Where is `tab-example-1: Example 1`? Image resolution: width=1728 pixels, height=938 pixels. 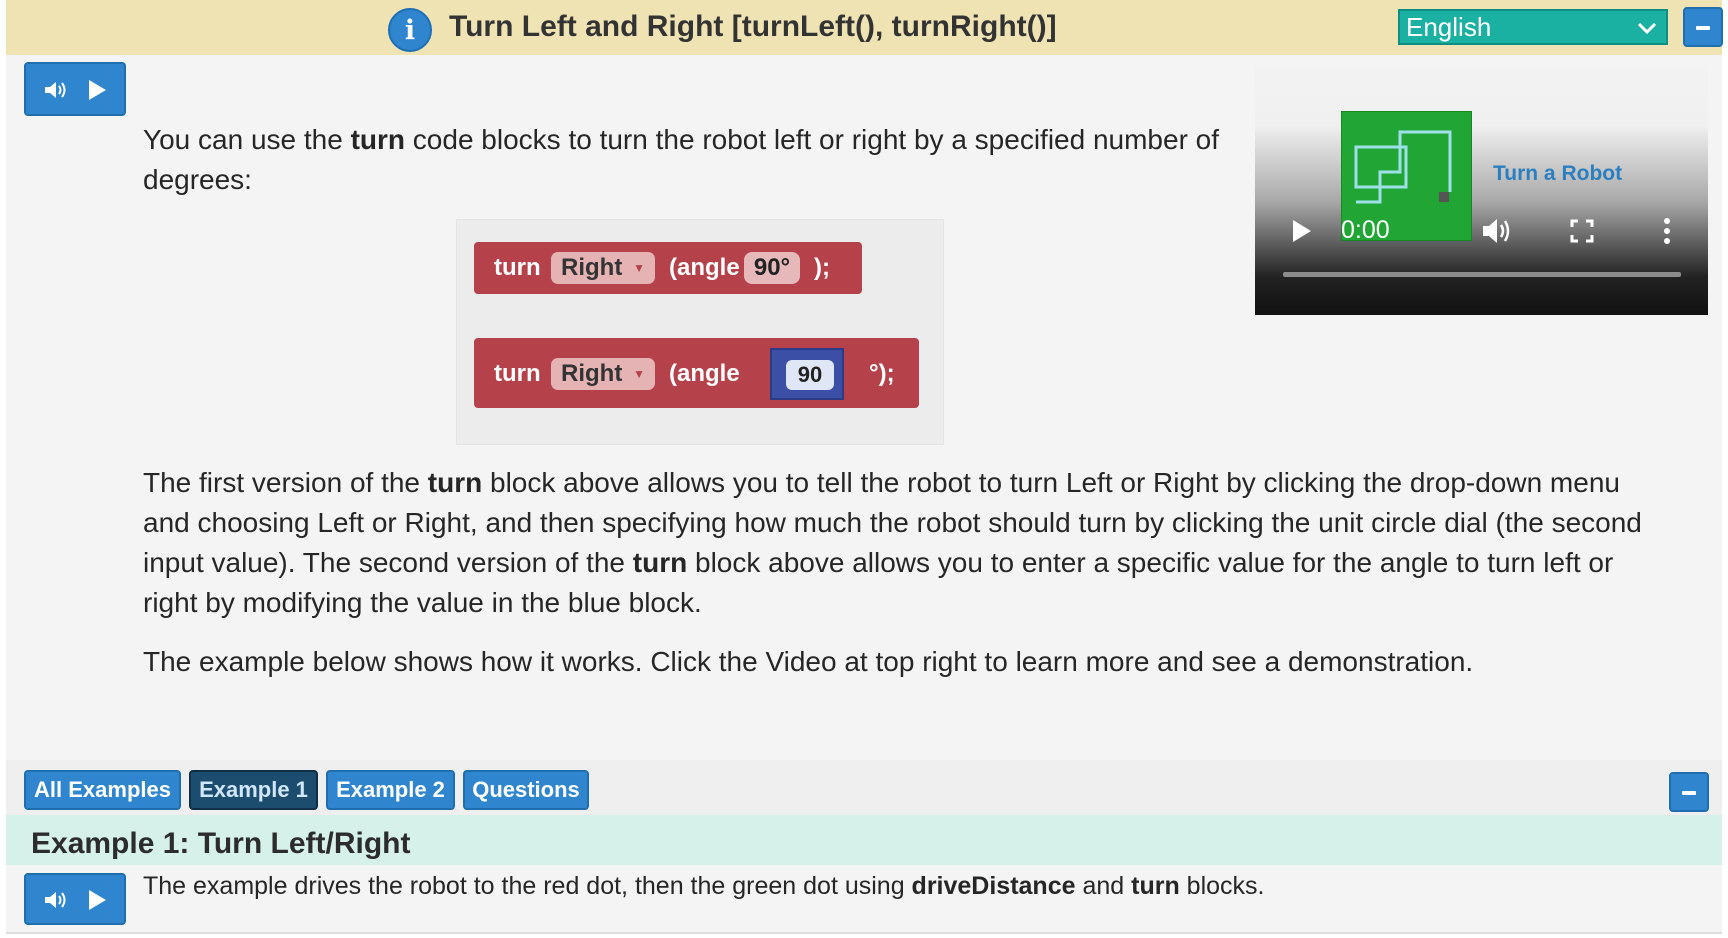 tab-example-1: Example 1 is located at coordinates (253, 790).